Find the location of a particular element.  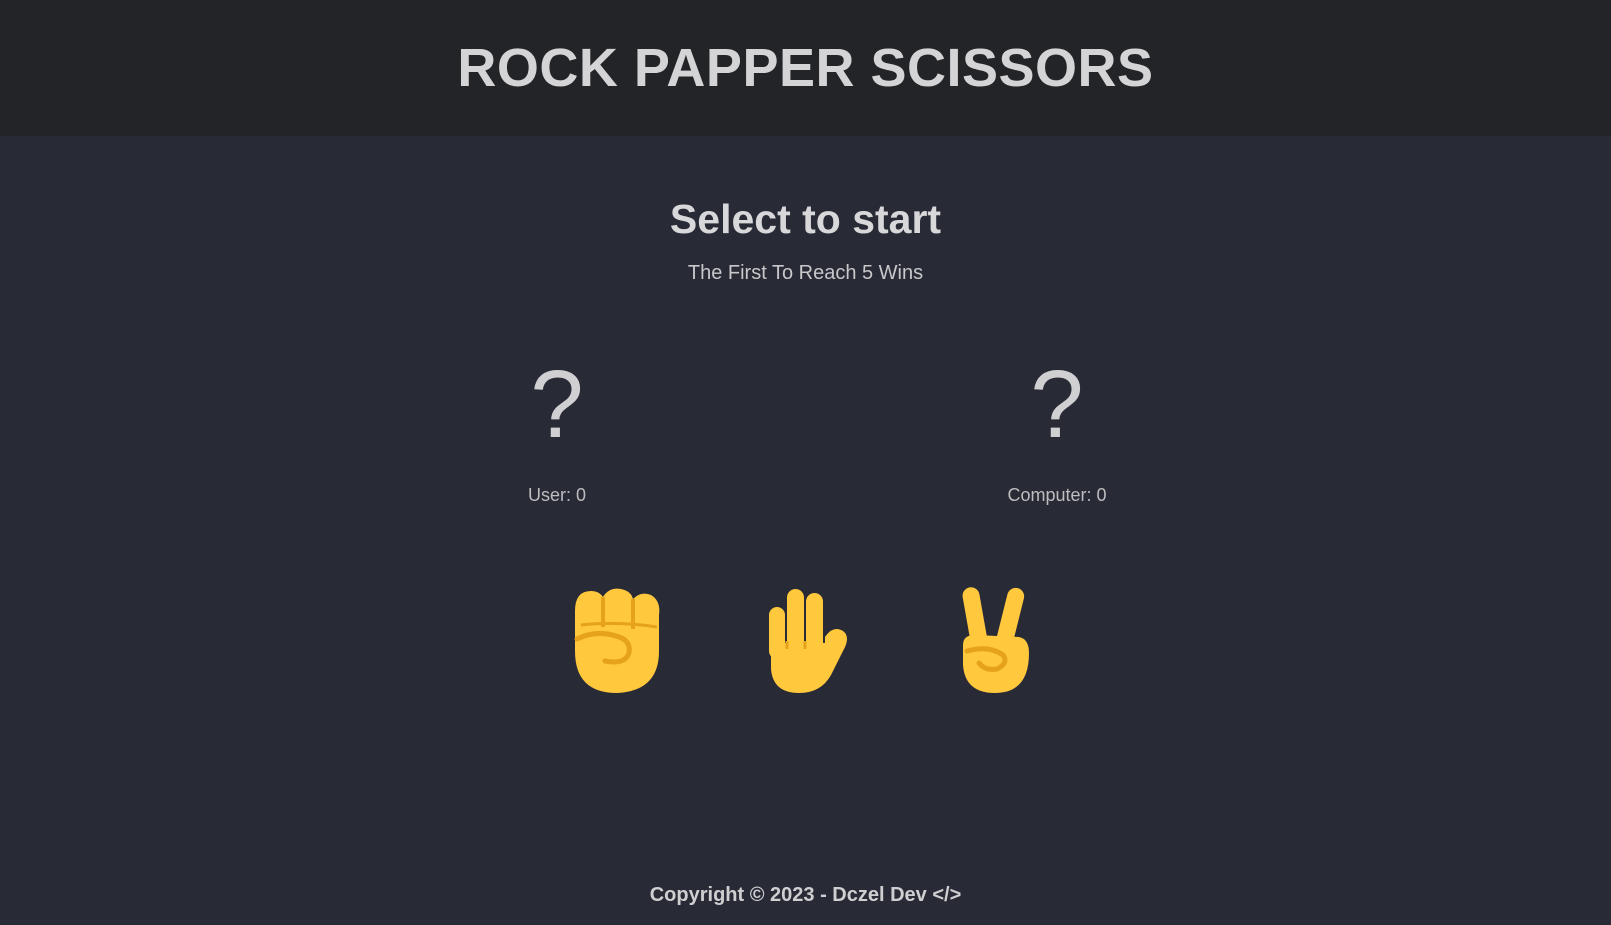

paper-button is located at coordinates (806, 640).